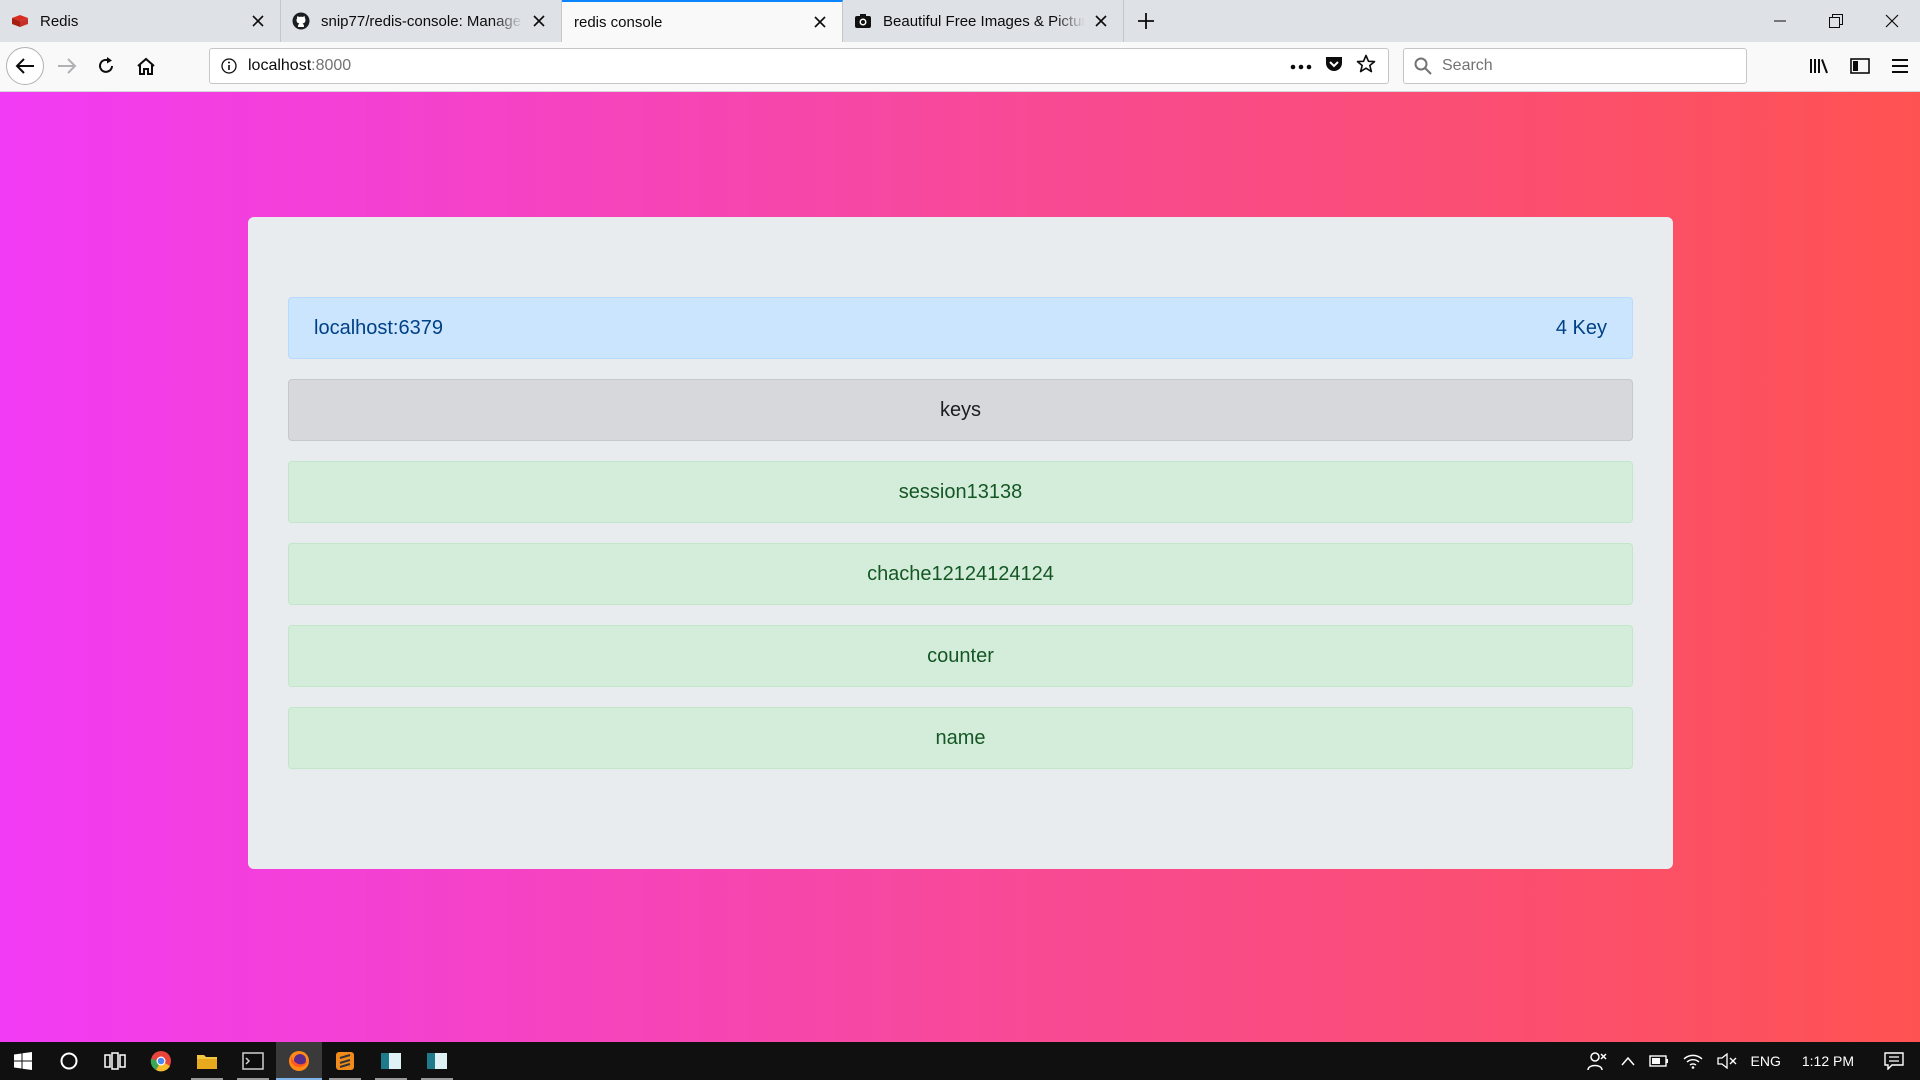  I want to click on windows-start-icon, so click(23, 1061).